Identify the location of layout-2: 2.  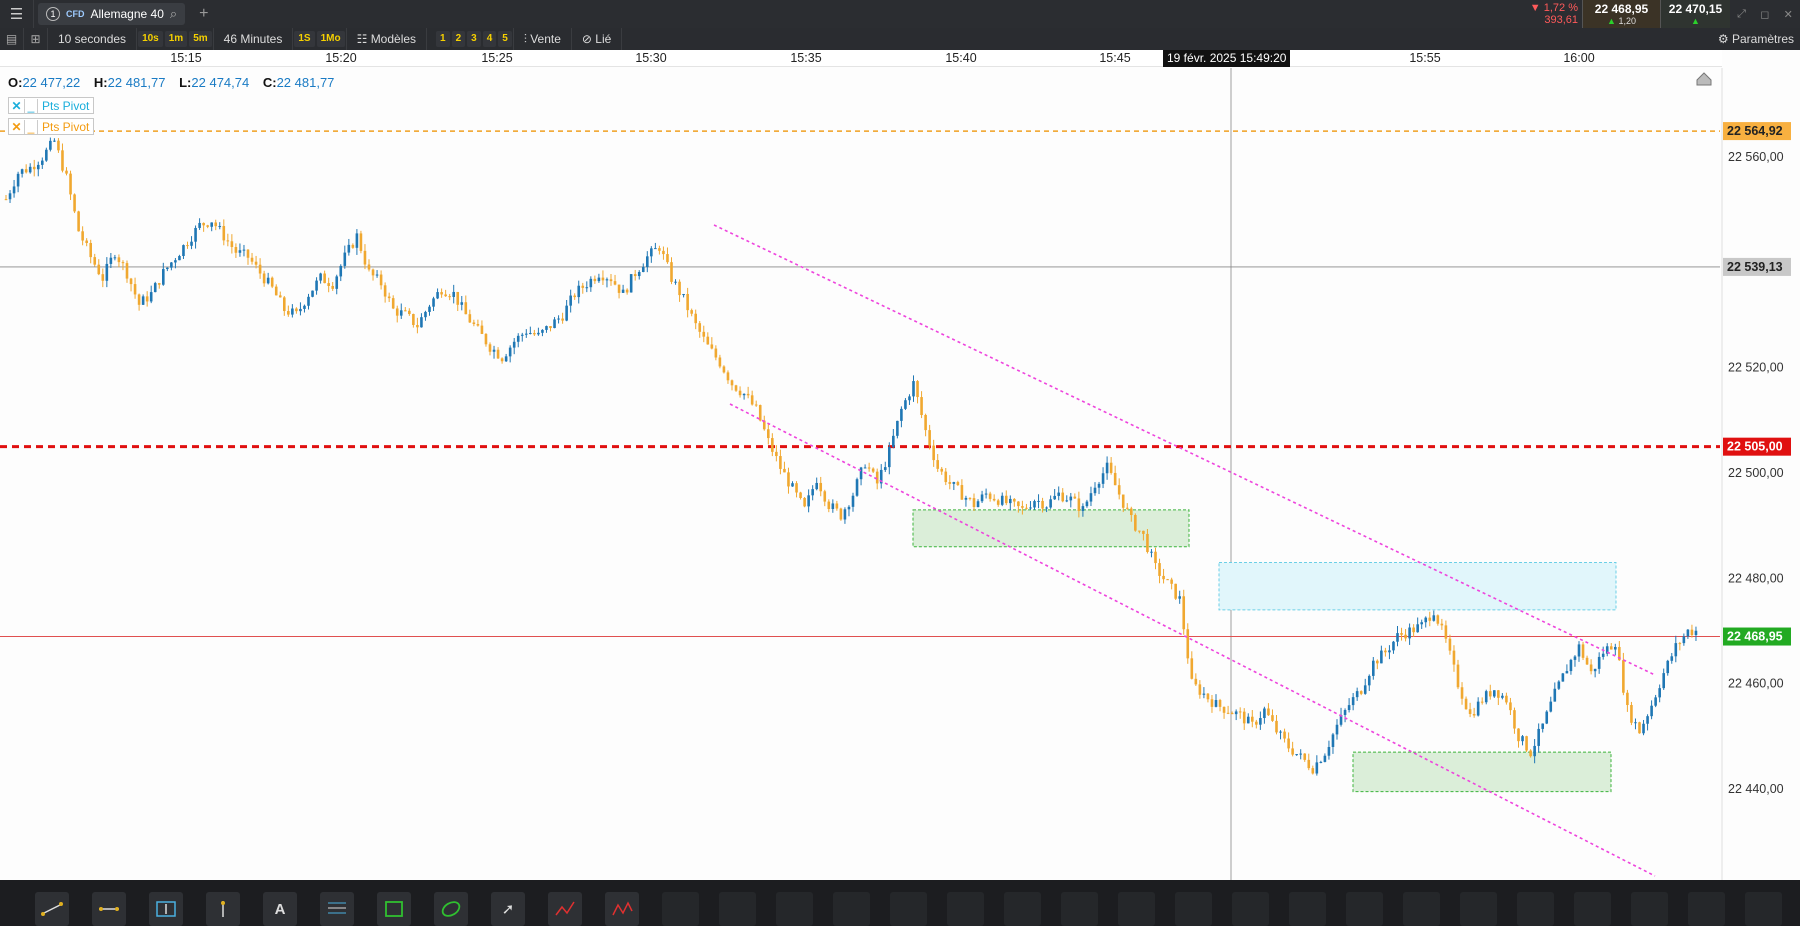
(458, 39).